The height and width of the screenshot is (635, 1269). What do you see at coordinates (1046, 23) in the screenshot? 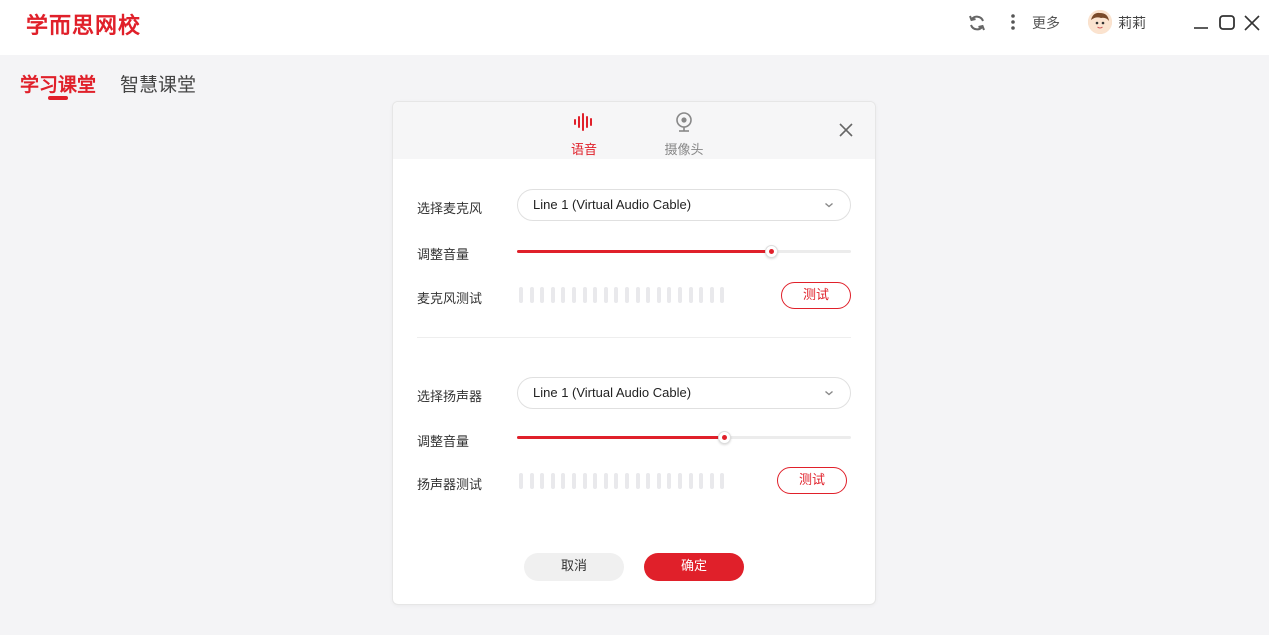
I see `more-label: 更多` at bounding box center [1046, 23].